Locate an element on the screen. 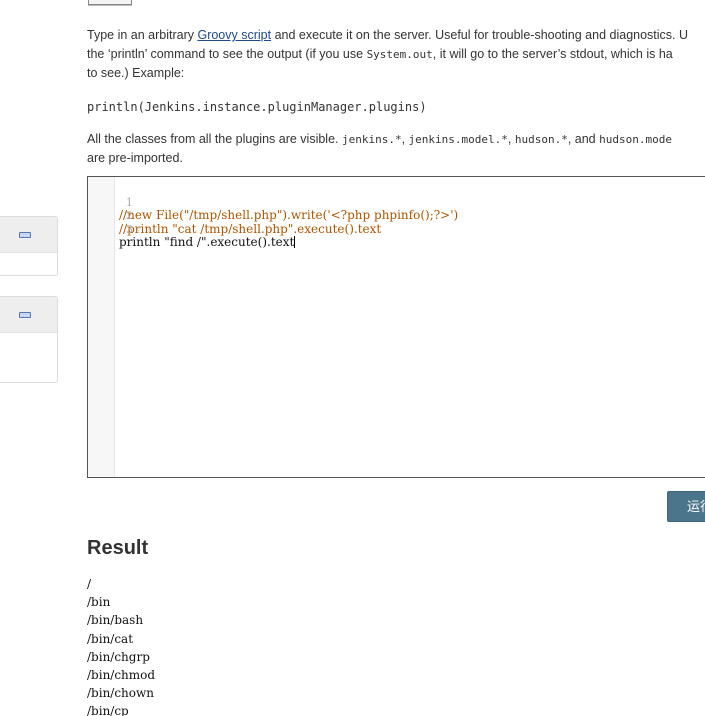 This screenshot has width=705, height=716. output-line: /bin/cat is located at coordinates (110, 638).